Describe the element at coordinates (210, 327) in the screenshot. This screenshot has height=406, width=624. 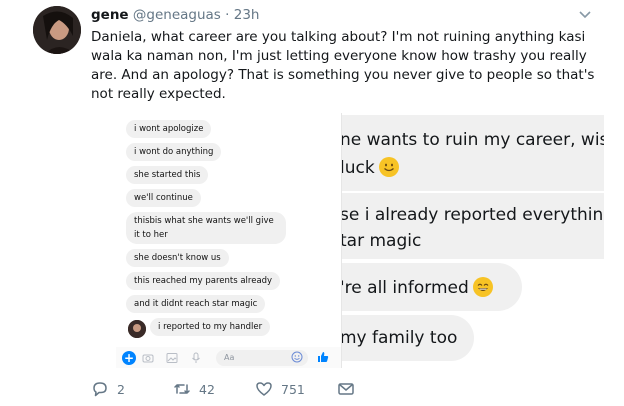
I see `chat-message: i reported to my handler` at that location.